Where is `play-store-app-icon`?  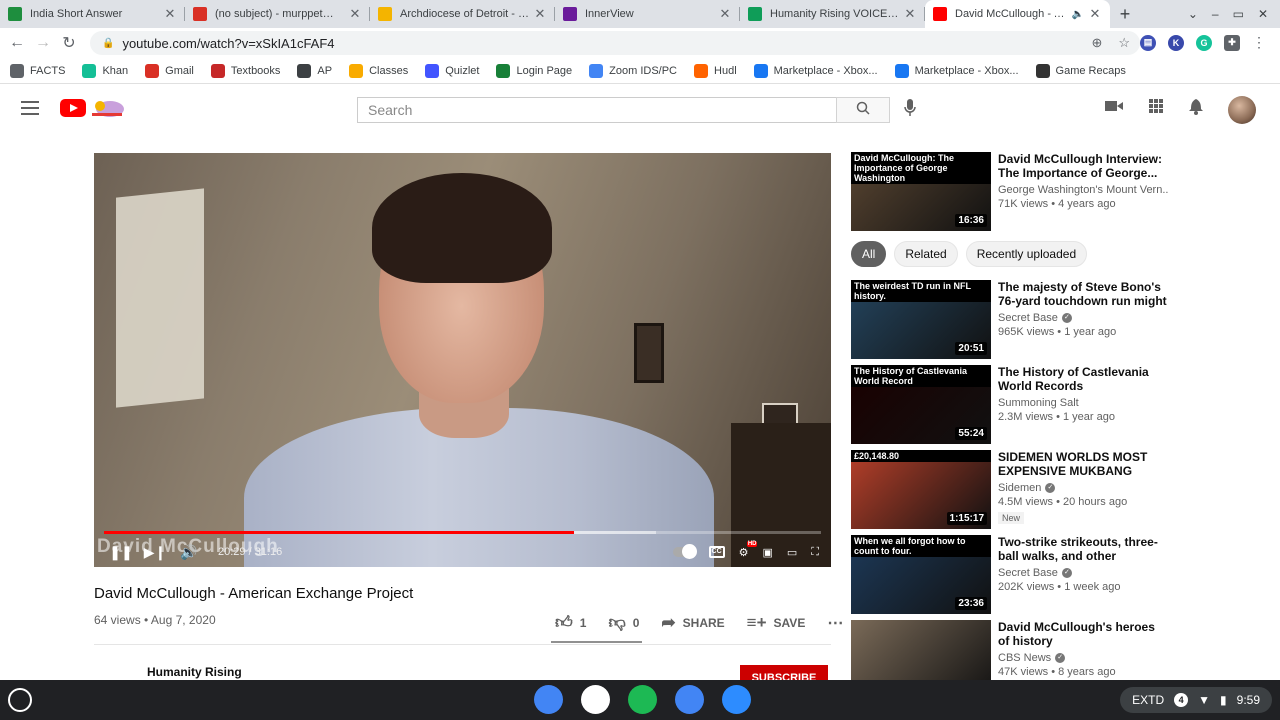
play-store-app-icon is located at coordinates (595, 699).